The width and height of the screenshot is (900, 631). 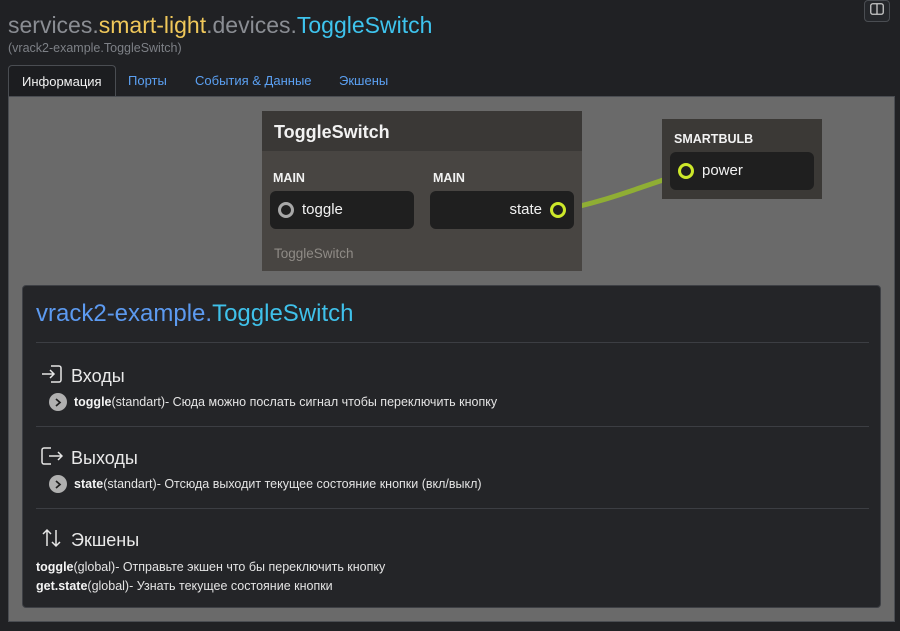 What do you see at coordinates (449, 178) in the screenshot?
I see `output-group-label: MAIN` at bounding box center [449, 178].